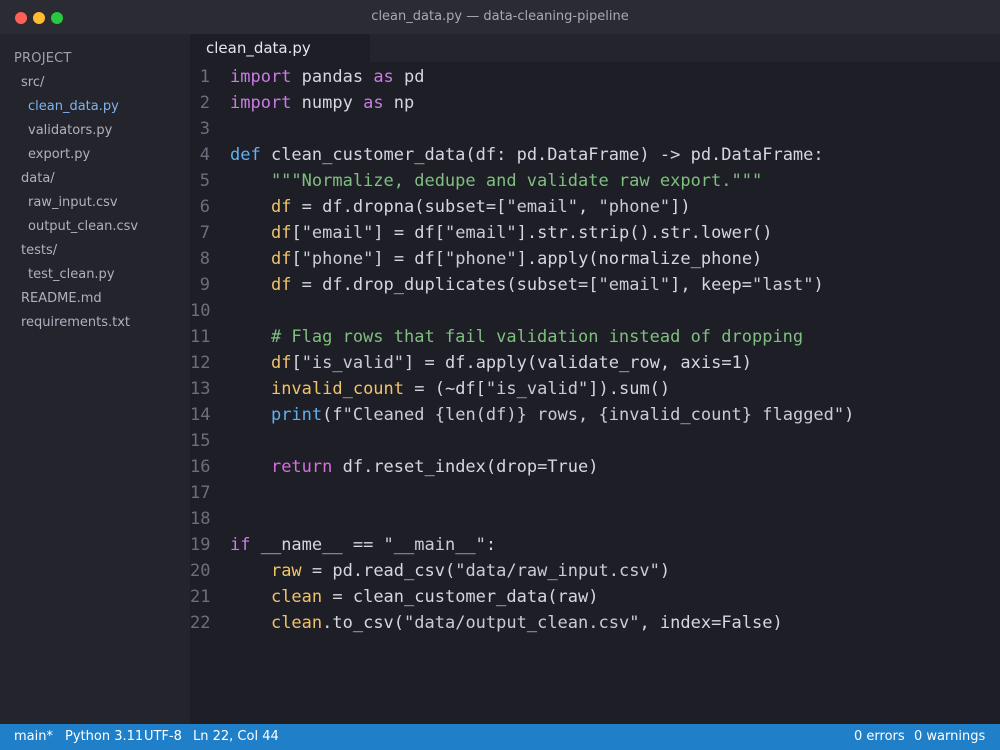 The width and height of the screenshot is (1000, 750). What do you see at coordinates (95, 155) in the screenshot?
I see `tree-item: export.py` at bounding box center [95, 155].